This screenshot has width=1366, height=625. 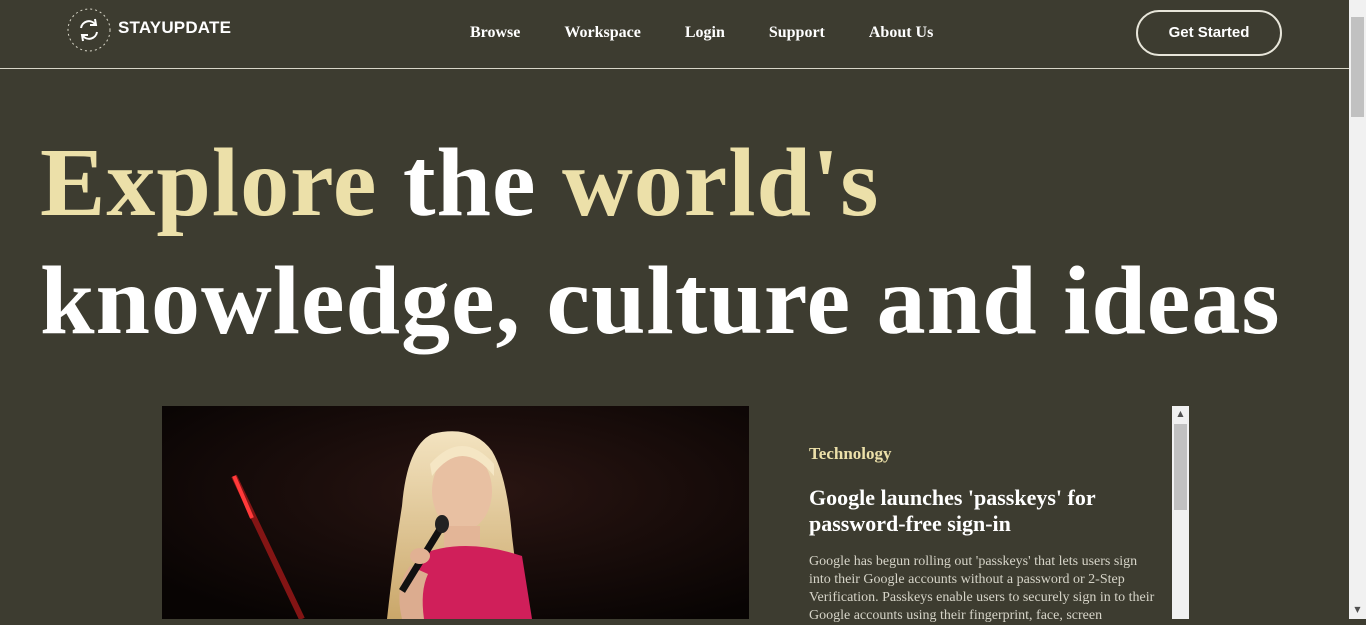 I want to click on arrow-up-icon: ▲, so click(x=1180, y=413).